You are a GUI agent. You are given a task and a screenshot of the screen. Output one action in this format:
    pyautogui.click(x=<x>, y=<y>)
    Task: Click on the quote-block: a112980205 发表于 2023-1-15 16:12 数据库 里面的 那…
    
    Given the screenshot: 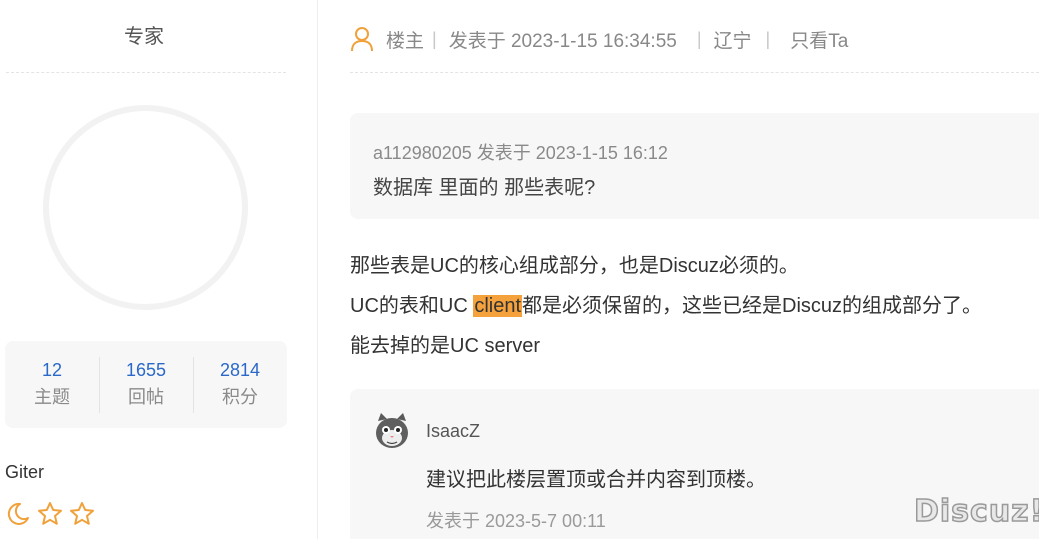 What is the action you would take?
    pyautogui.click(x=694, y=166)
    